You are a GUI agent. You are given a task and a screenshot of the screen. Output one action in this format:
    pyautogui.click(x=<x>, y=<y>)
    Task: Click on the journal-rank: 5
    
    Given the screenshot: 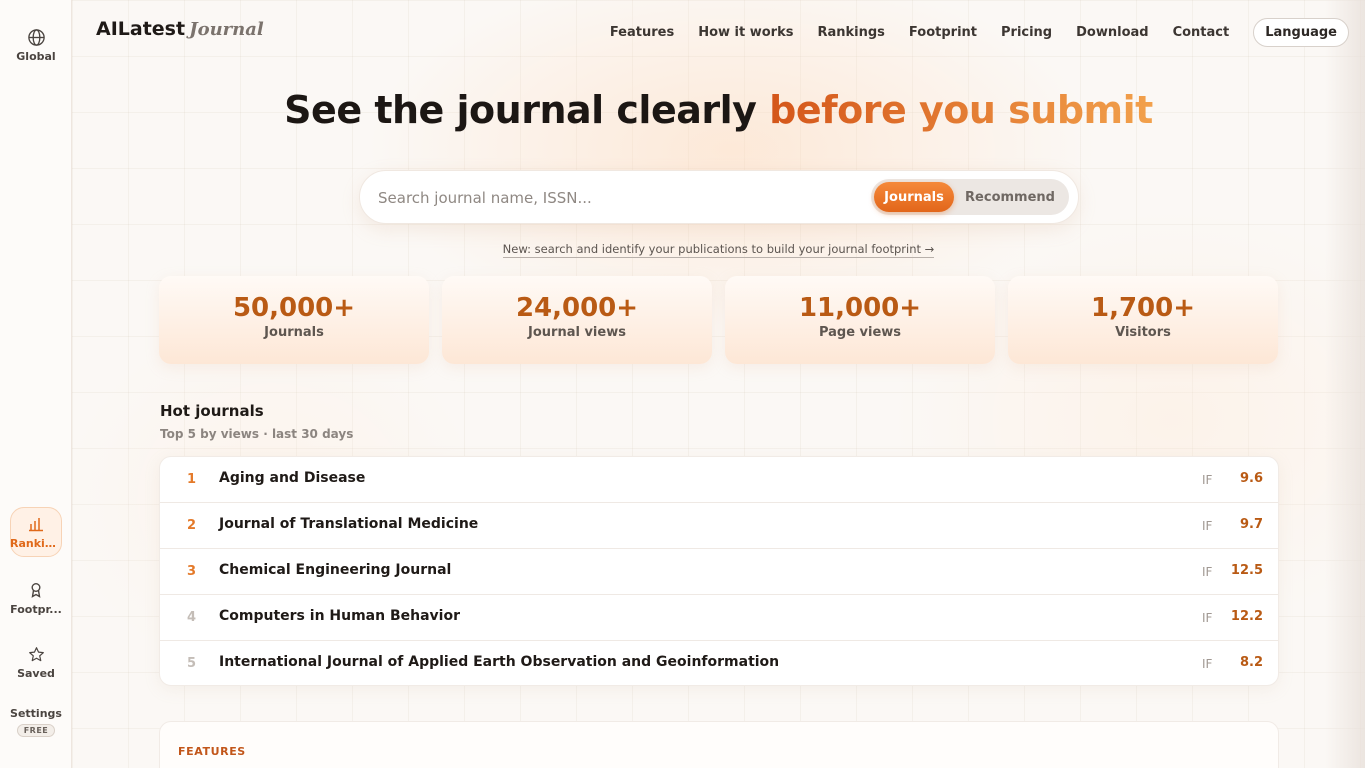 What is the action you would take?
    pyautogui.click(x=192, y=663)
    